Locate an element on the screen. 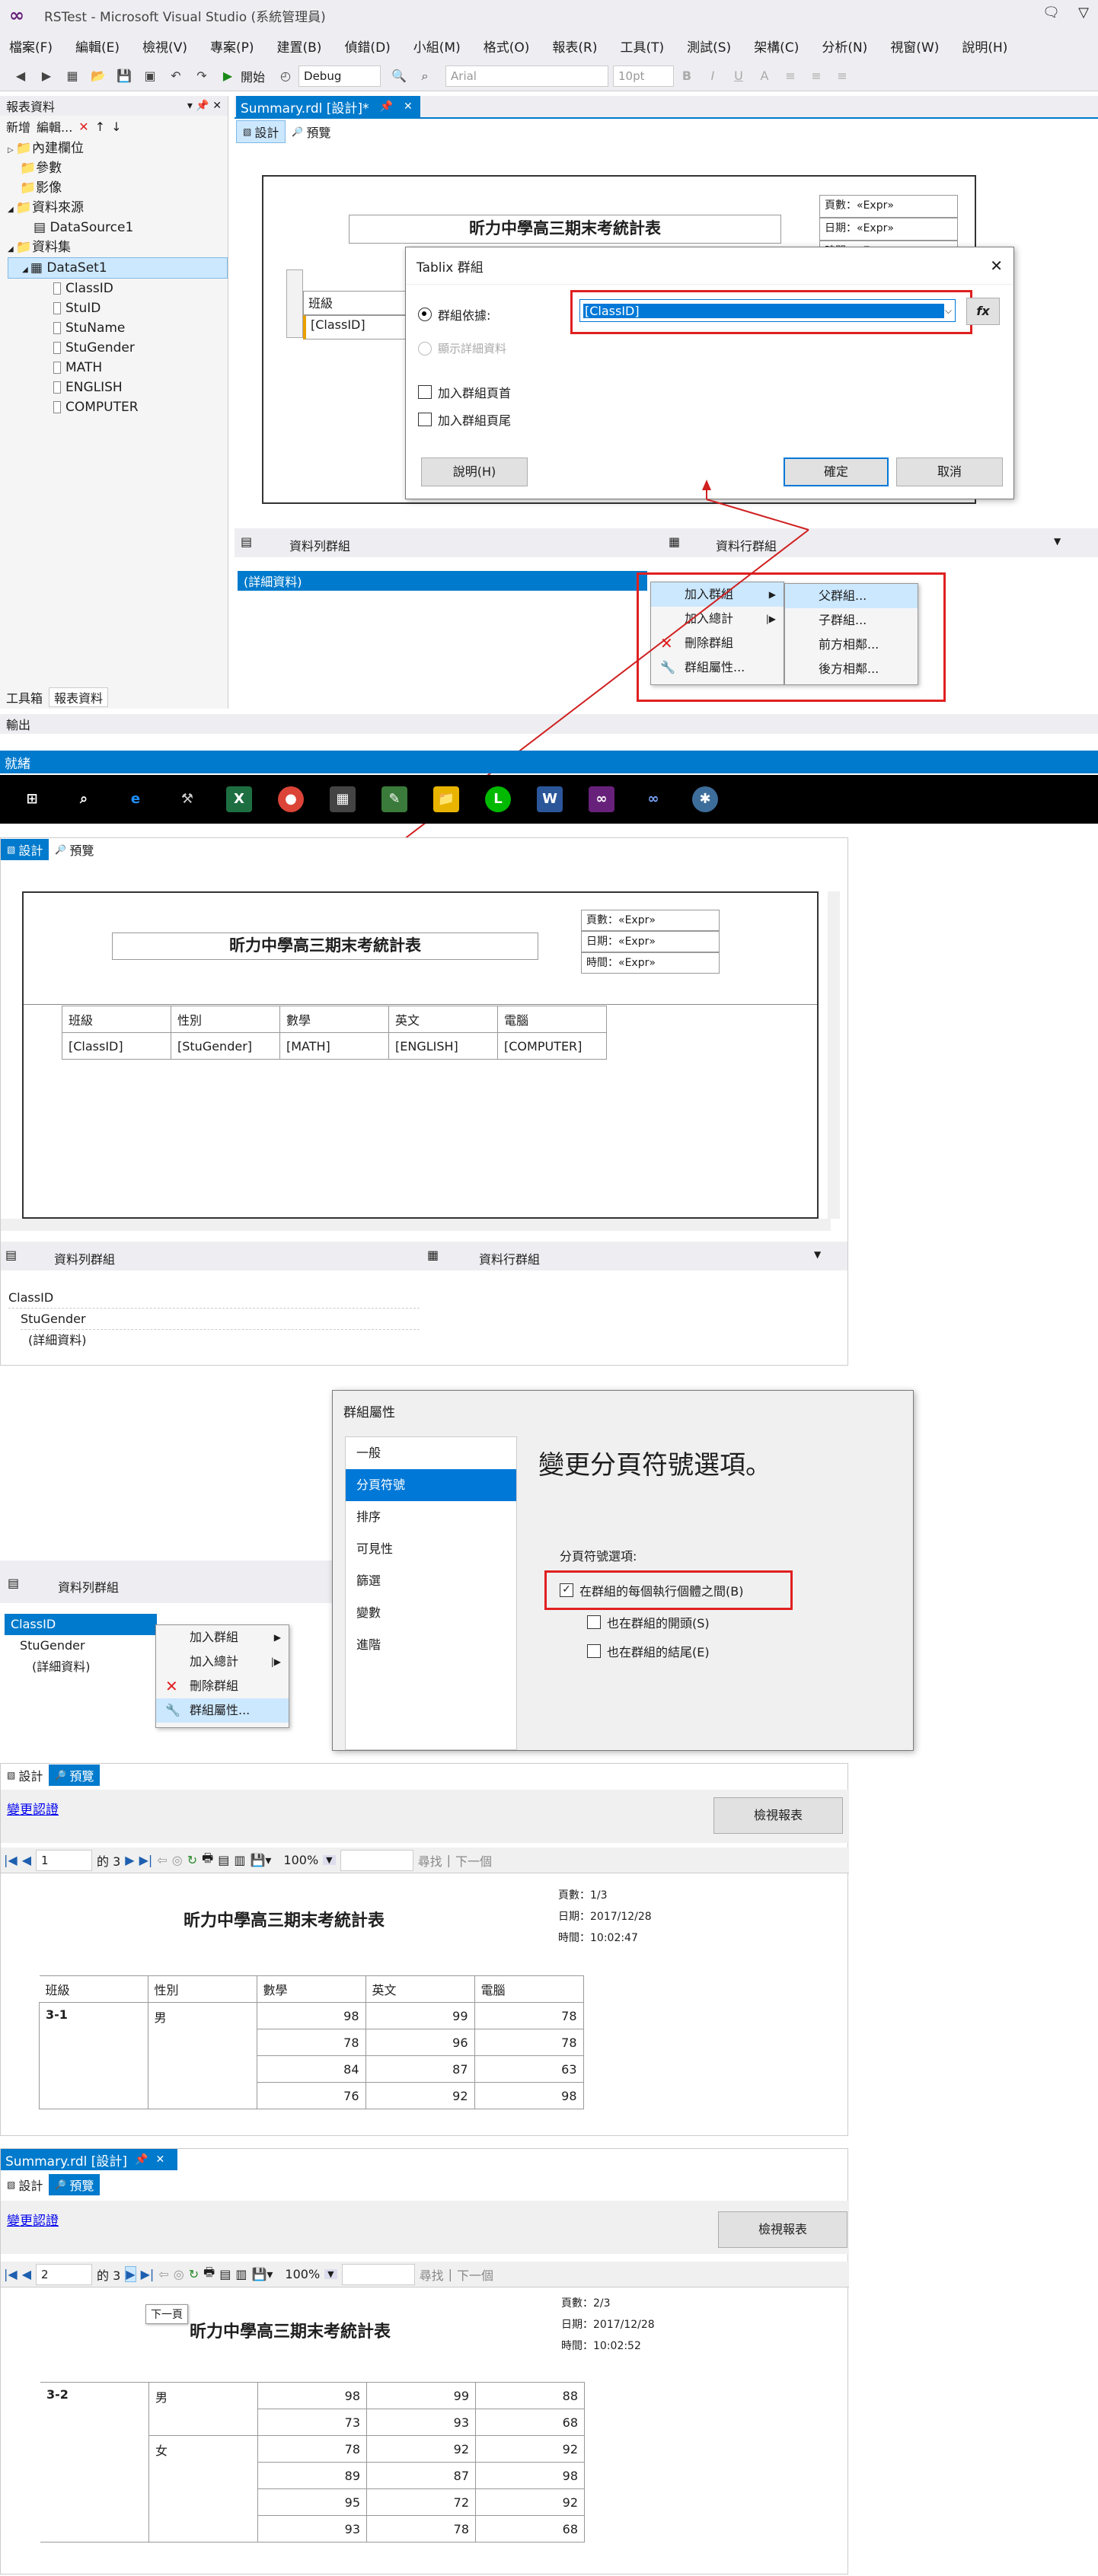  header-cell: 性別 is located at coordinates (226, 1019).